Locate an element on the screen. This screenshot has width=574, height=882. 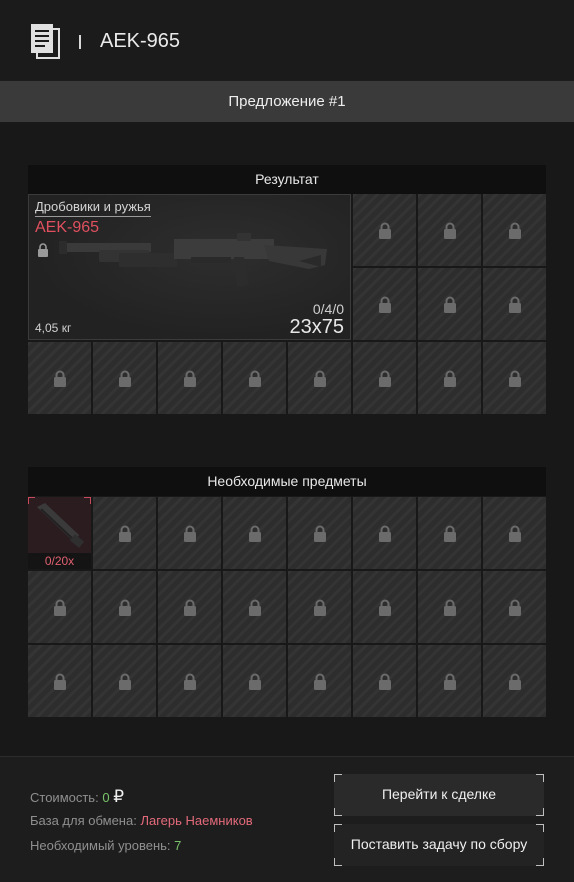
header: AEK-965 is located at coordinates (287, 40).